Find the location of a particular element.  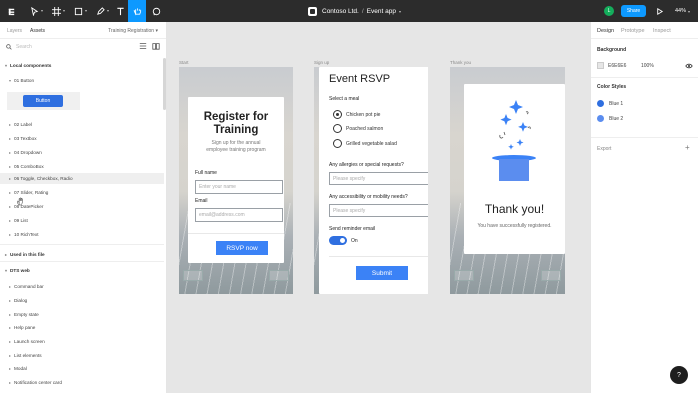

accessibility-label: Any accessibility or mobility needs? is located at coordinates (368, 197).